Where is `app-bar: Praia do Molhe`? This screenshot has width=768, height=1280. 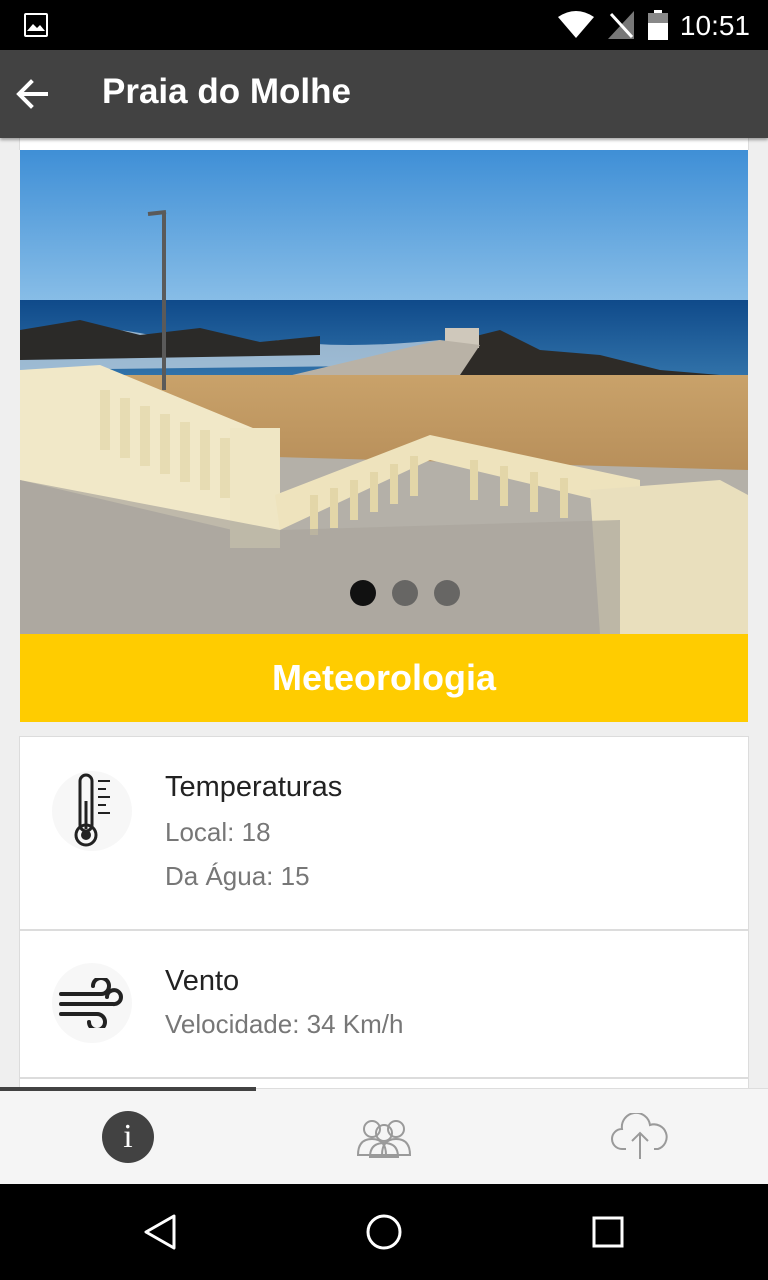
app-bar: Praia do Molhe is located at coordinates (384, 94).